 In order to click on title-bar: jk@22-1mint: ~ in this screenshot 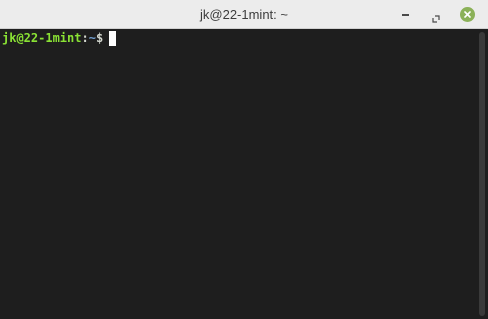, I will do `click(244, 14)`.